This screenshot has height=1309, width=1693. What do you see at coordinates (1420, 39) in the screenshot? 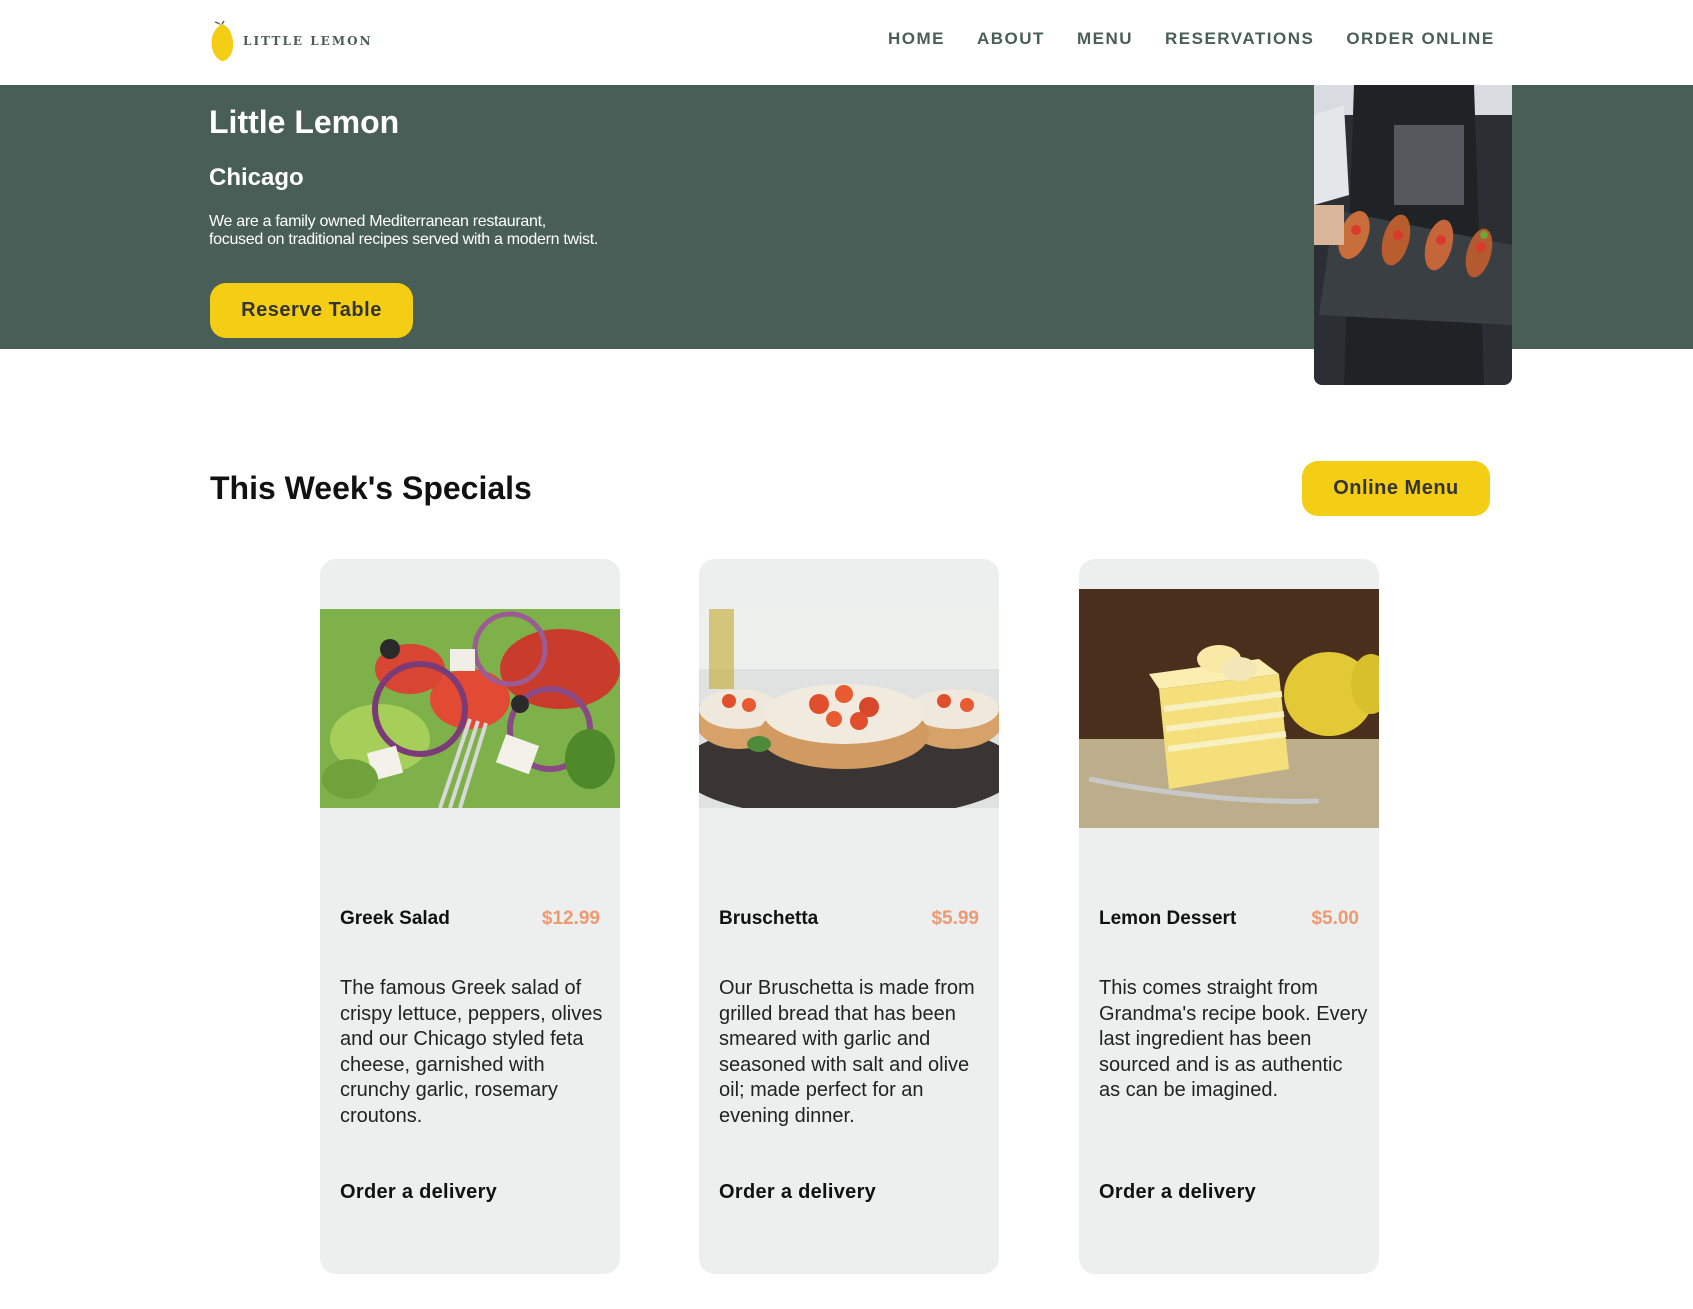
I see `nav-order-online: ORDER ONLINE` at bounding box center [1420, 39].